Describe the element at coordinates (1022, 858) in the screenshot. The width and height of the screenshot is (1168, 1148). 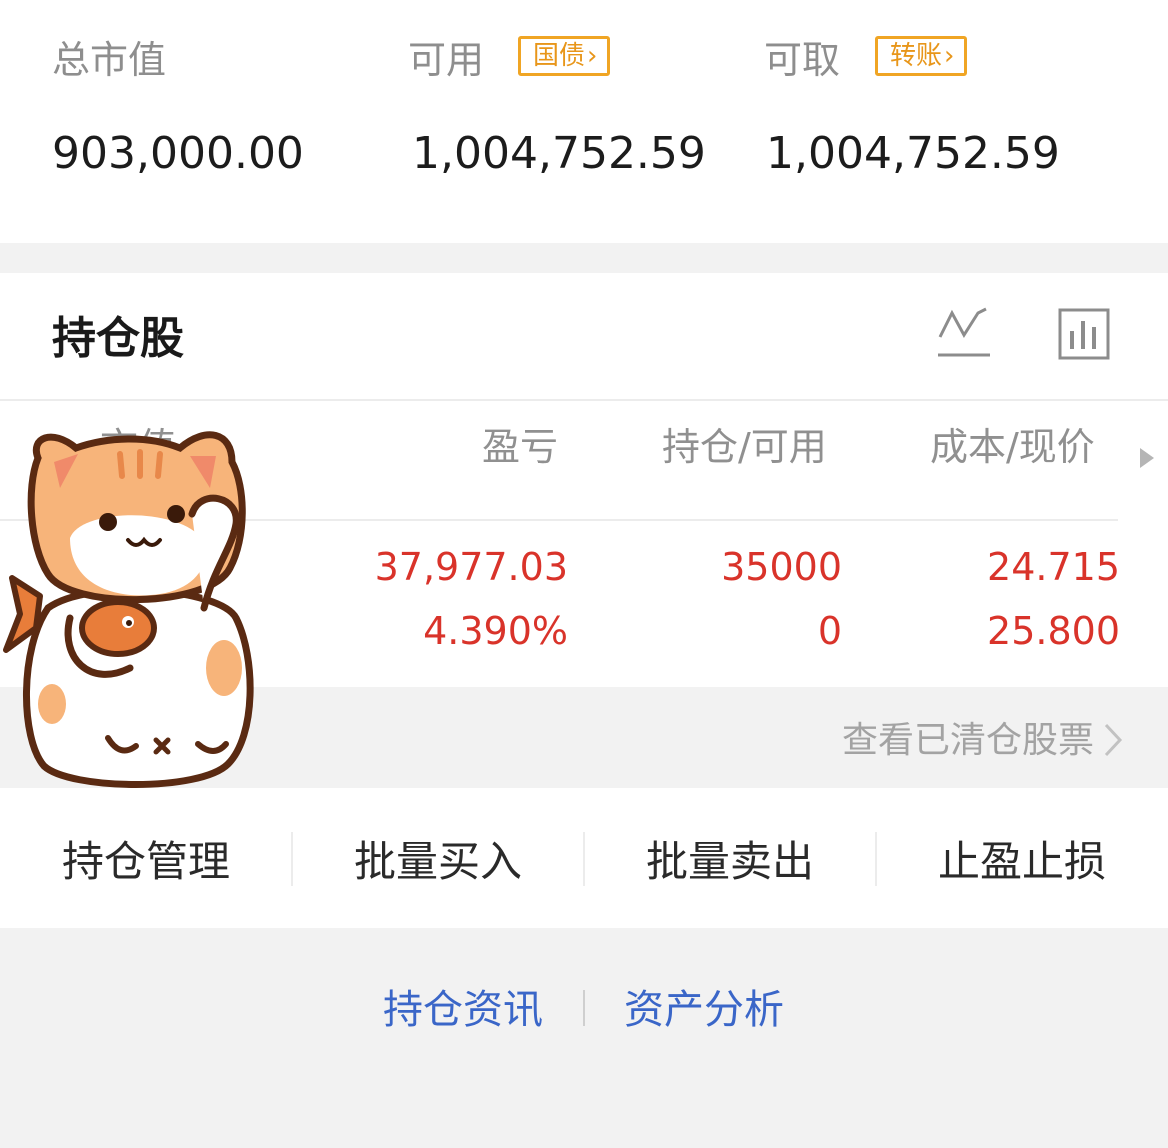
I see `take-profit-stop-loss-button: 止盈止损` at that location.